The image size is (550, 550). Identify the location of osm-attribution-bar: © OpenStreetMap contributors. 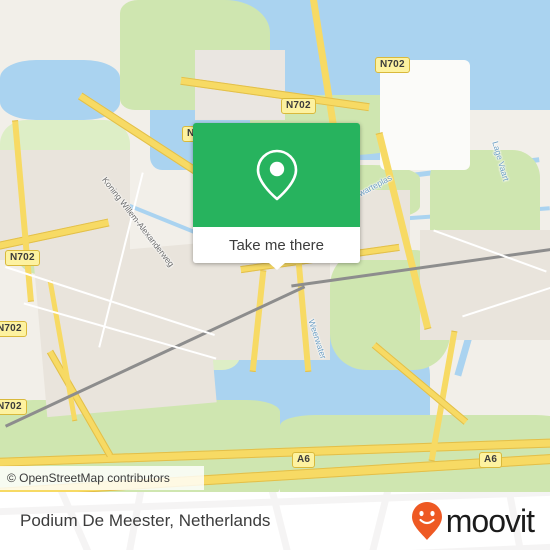
(102, 478).